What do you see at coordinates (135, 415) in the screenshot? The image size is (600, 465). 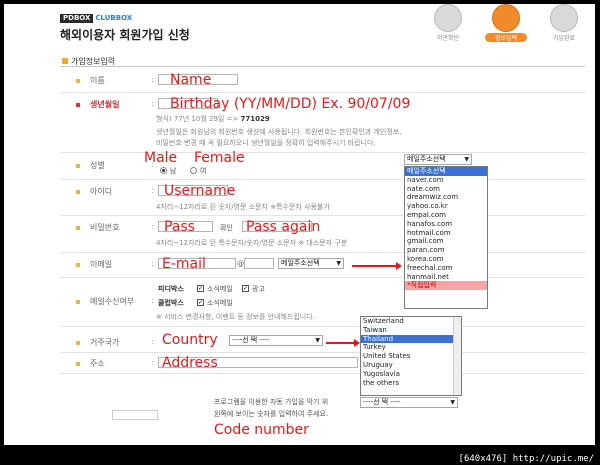 I see `captcha-image` at bounding box center [135, 415].